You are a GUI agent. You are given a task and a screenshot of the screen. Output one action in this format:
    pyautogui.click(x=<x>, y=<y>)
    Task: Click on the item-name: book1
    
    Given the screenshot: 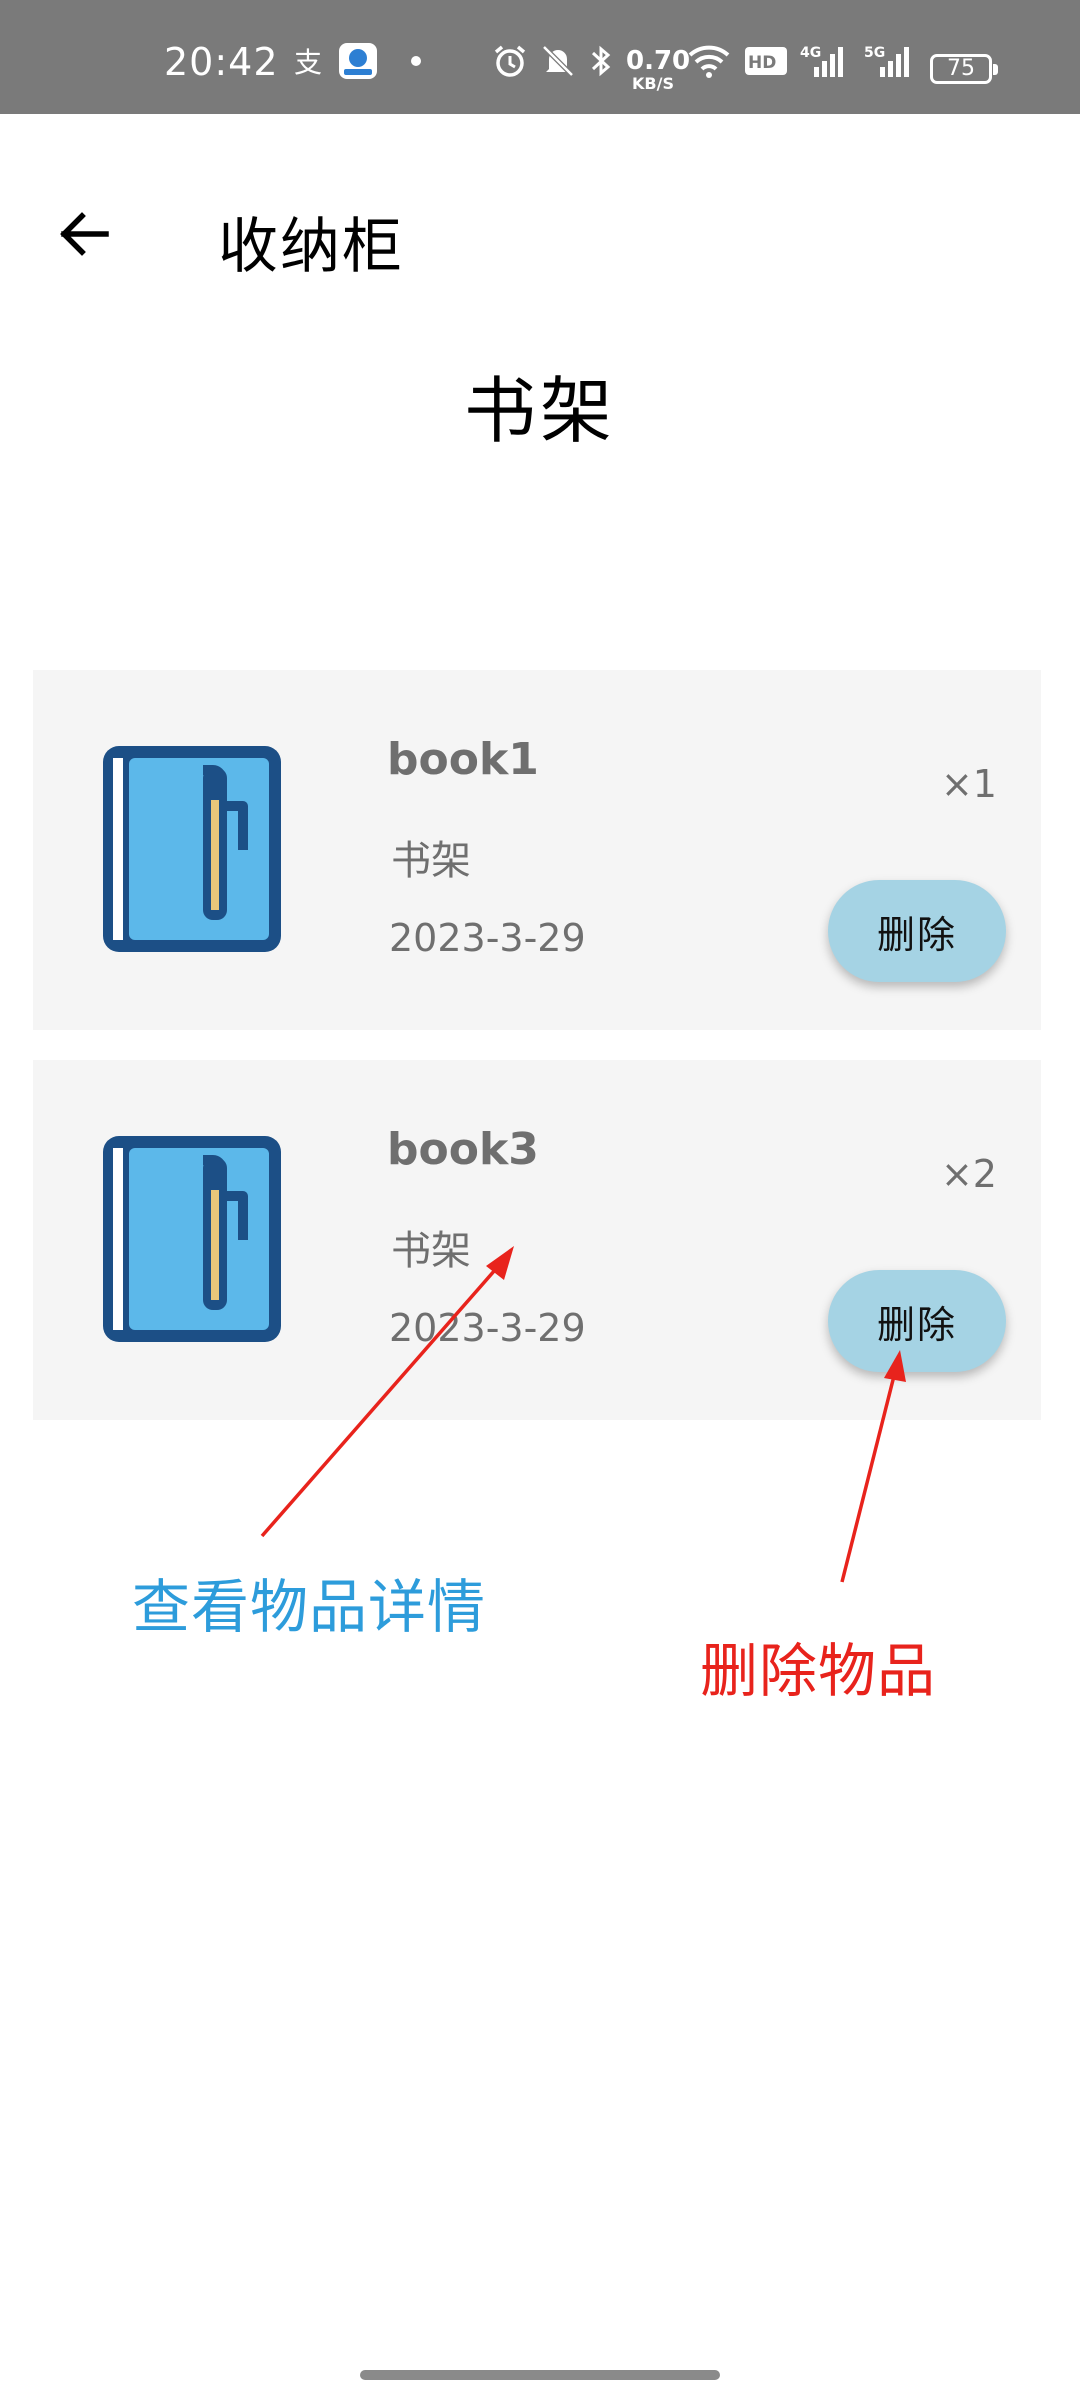 What is the action you would take?
    pyautogui.click(x=463, y=759)
    